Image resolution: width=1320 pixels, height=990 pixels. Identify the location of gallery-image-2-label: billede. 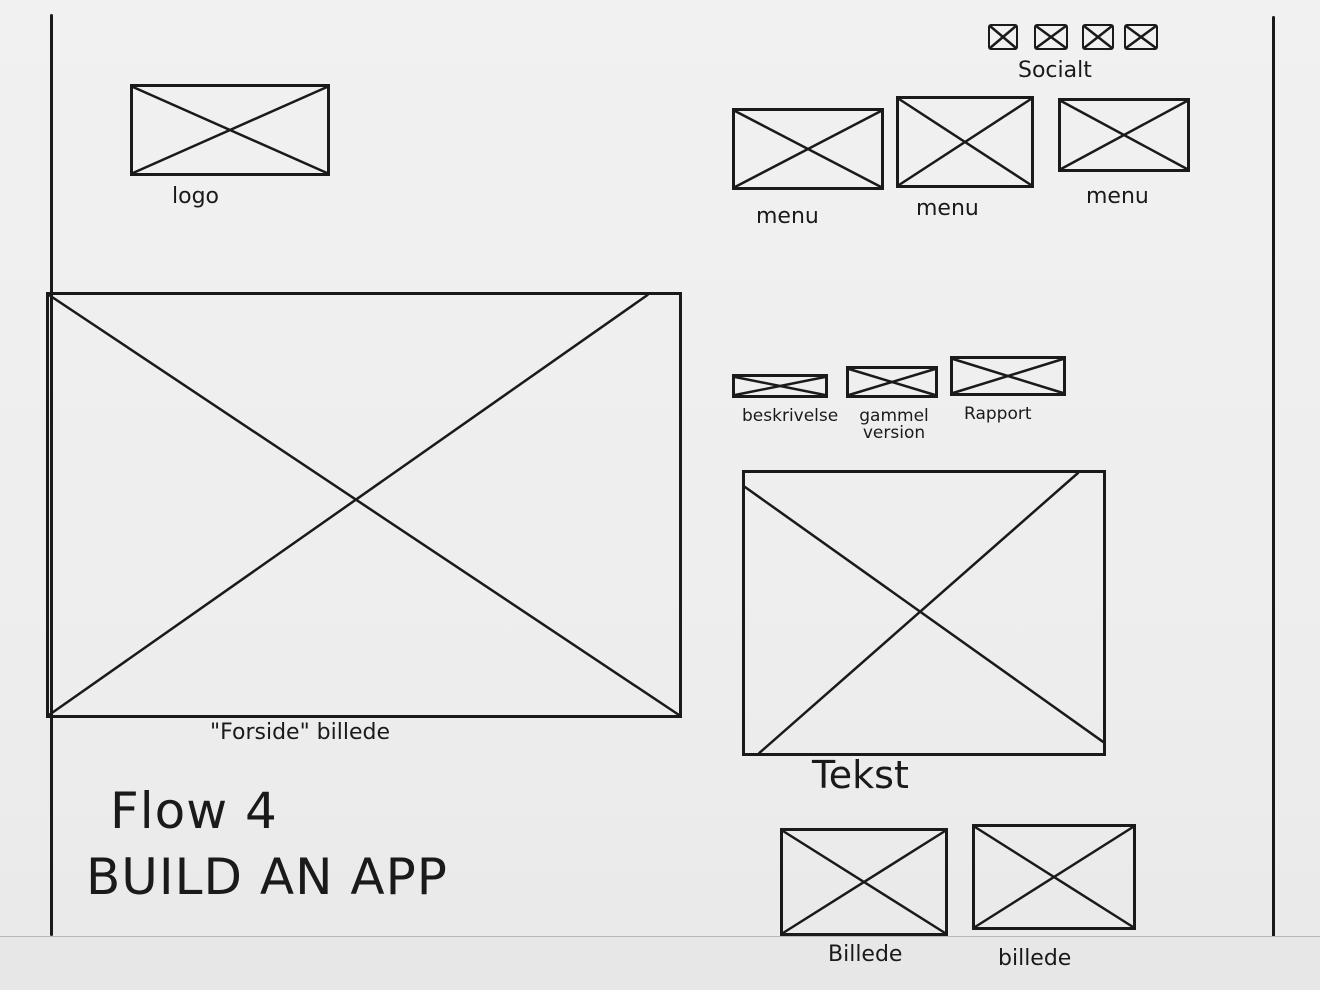
(1035, 958).